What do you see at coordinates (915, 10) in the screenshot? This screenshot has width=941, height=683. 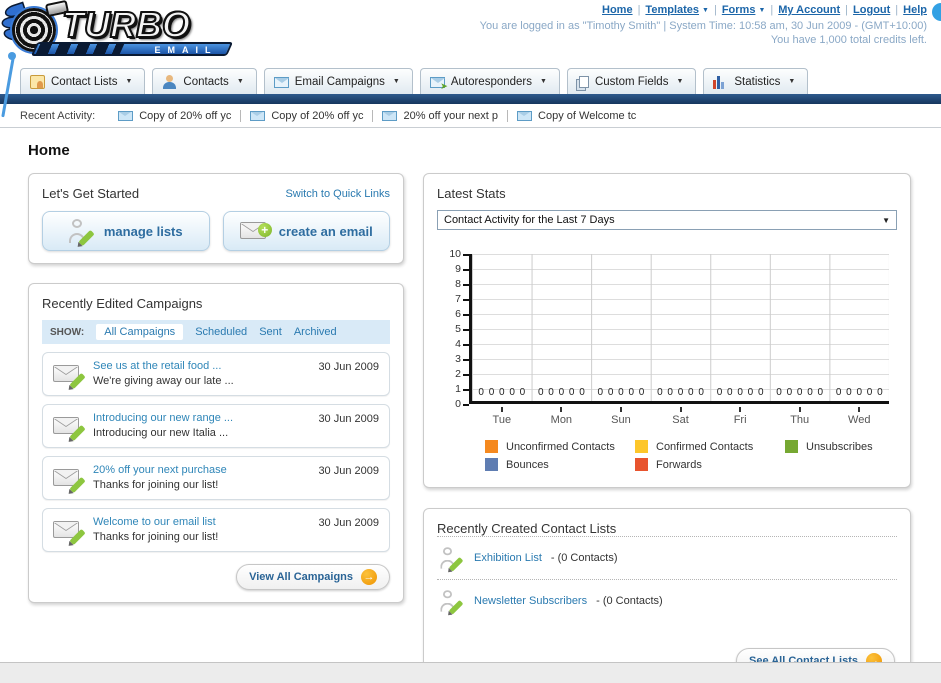 I see `nav-link-help: Help` at bounding box center [915, 10].